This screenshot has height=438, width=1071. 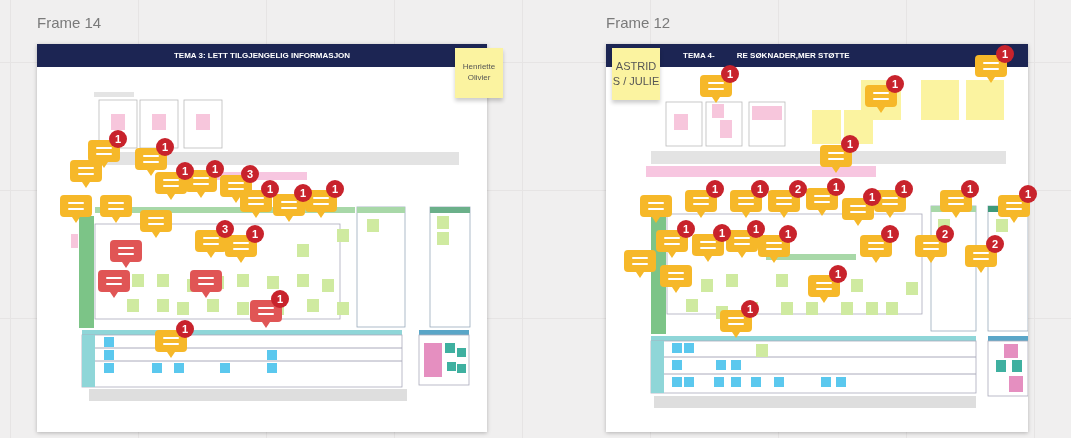 What do you see at coordinates (70, 23) in the screenshot?
I see `frame-label: Frame 14` at bounding box center [70, 23].